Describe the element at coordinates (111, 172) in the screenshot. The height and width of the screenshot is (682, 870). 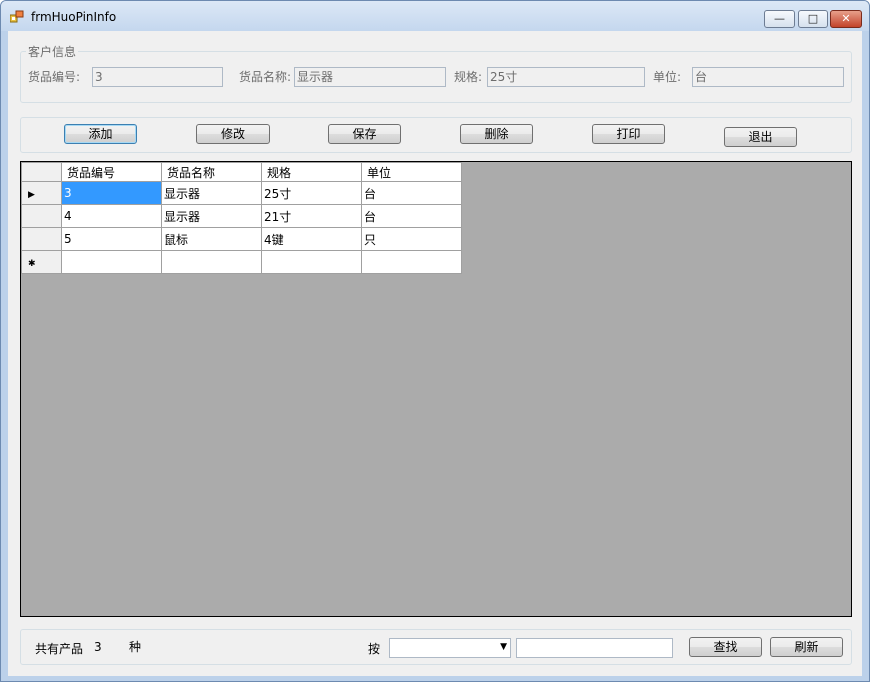
I see `column-header-product-id: 货品编号` at that location.